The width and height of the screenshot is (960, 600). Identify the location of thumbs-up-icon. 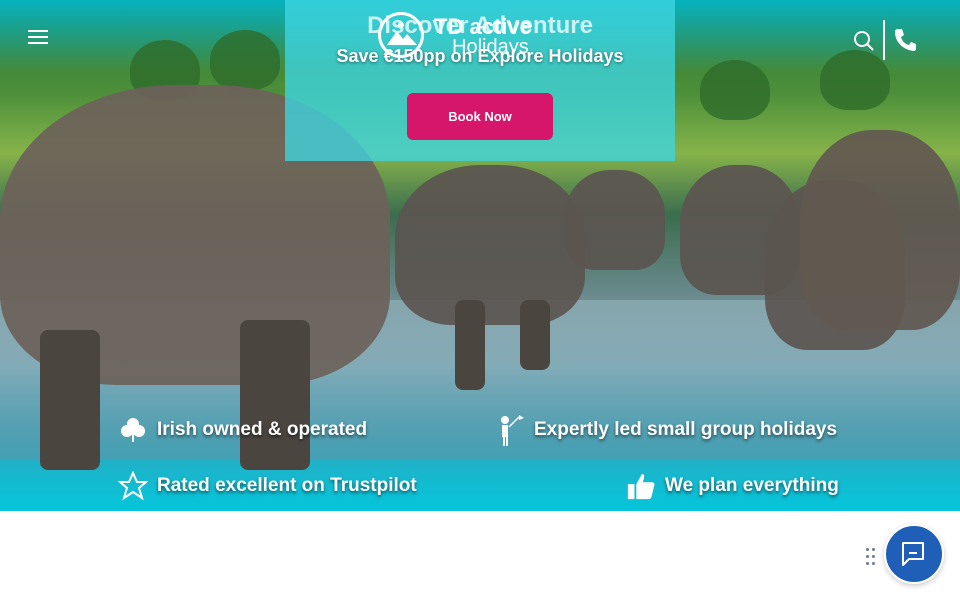
(641, 486).